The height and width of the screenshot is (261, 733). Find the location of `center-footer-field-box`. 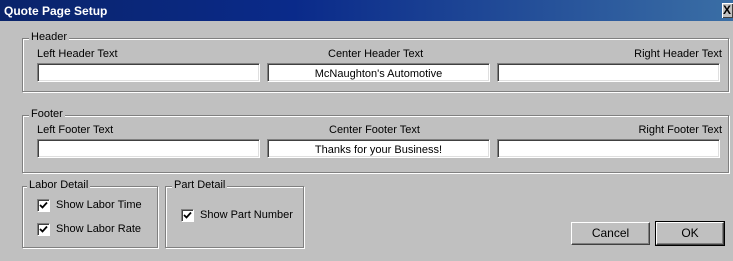

center-footer-field-box is located at coordinates (378, 148).